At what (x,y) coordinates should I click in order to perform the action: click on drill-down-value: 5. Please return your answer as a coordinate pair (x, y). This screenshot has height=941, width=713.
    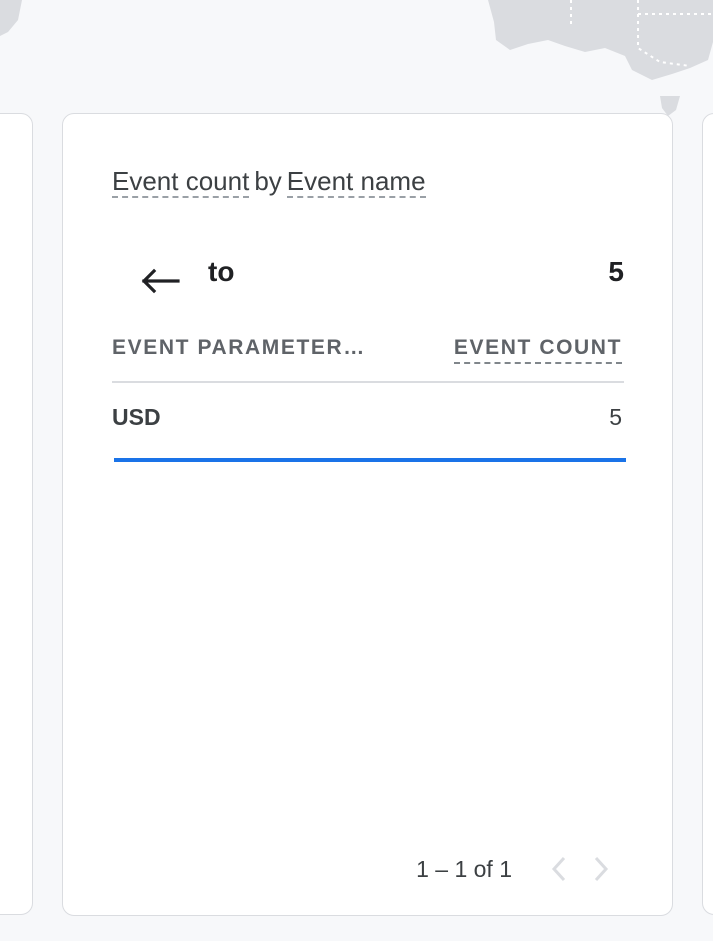
    Looking at the image, I should click on (616, 271).